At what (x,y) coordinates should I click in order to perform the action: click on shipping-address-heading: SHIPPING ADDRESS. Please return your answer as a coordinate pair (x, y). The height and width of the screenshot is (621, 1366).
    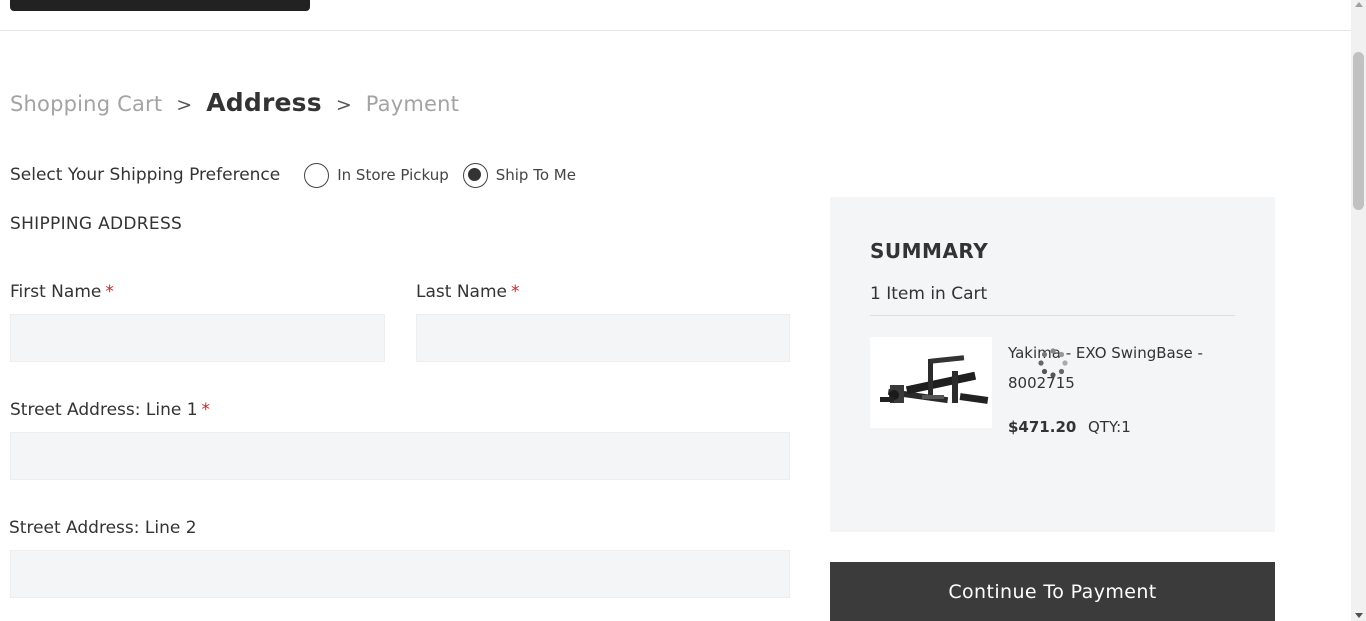
    Looking at the image, I should click on (96, 224).